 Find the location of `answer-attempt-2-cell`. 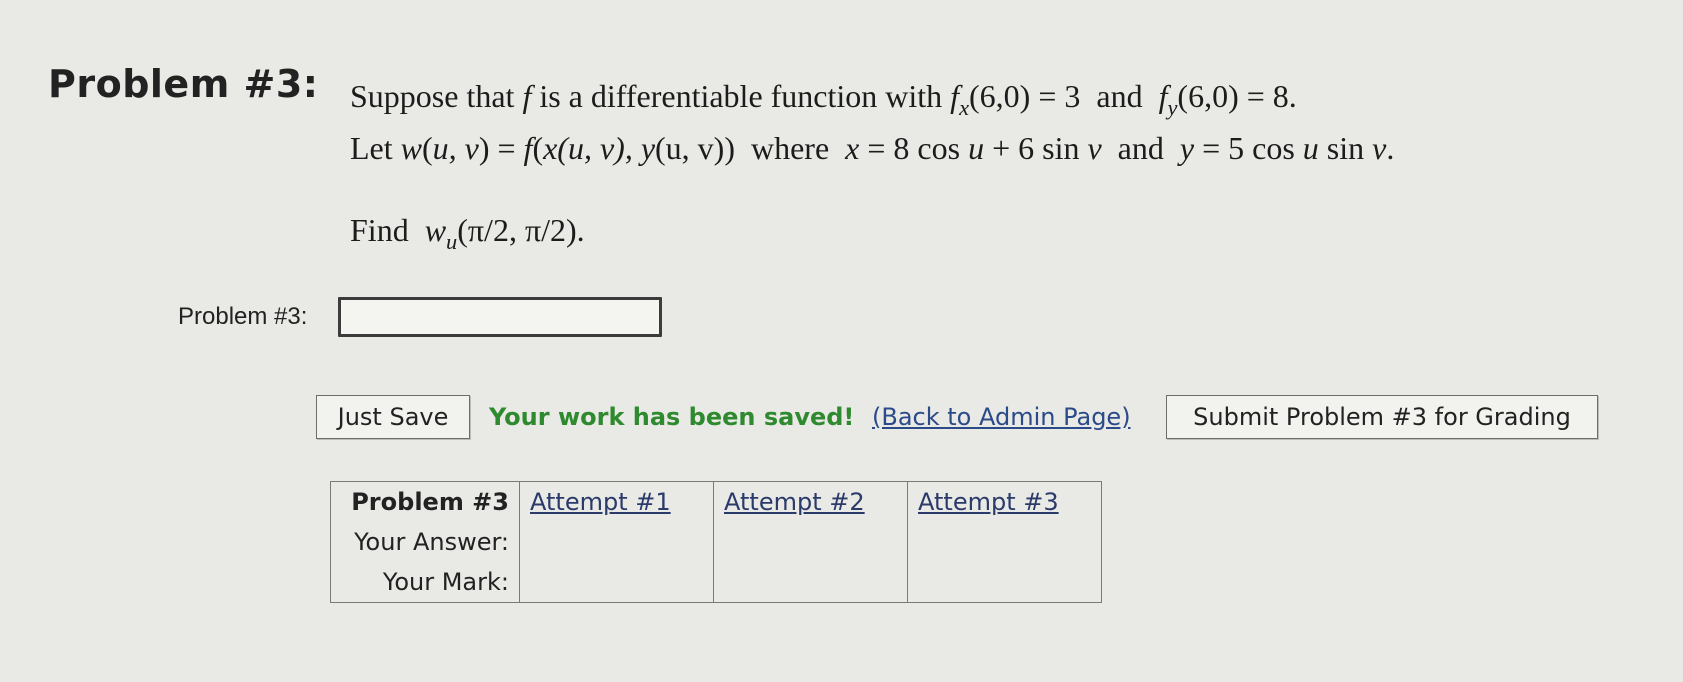

answer-attempt-2-cell is located at coordinates (810, 542).